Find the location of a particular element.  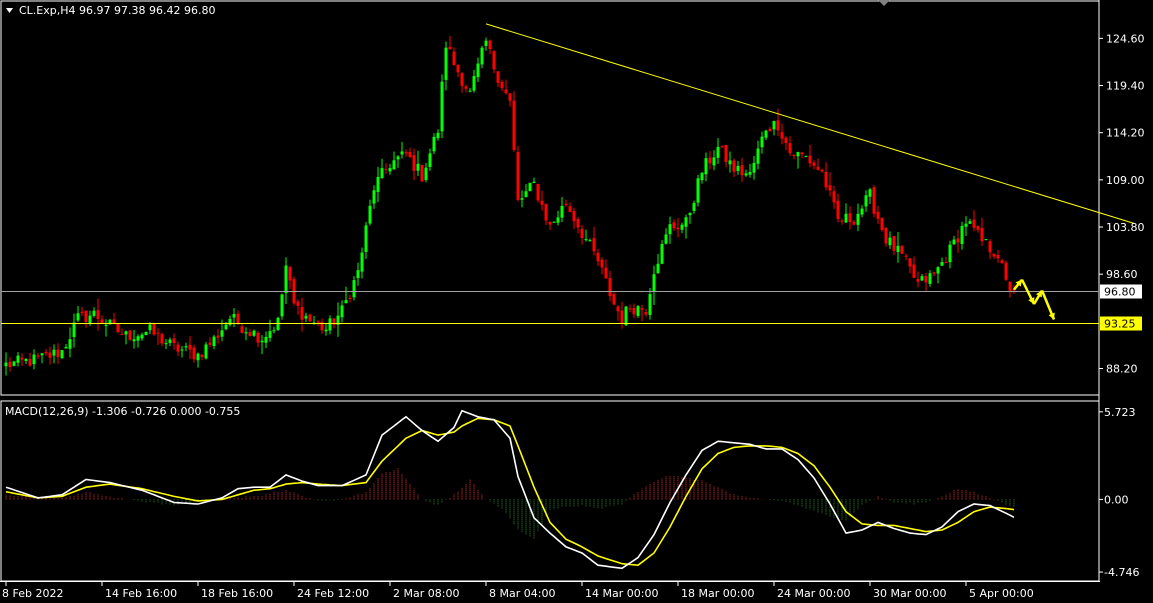

price-tag-label: 93.25 is located at coordinates (1120, 324).